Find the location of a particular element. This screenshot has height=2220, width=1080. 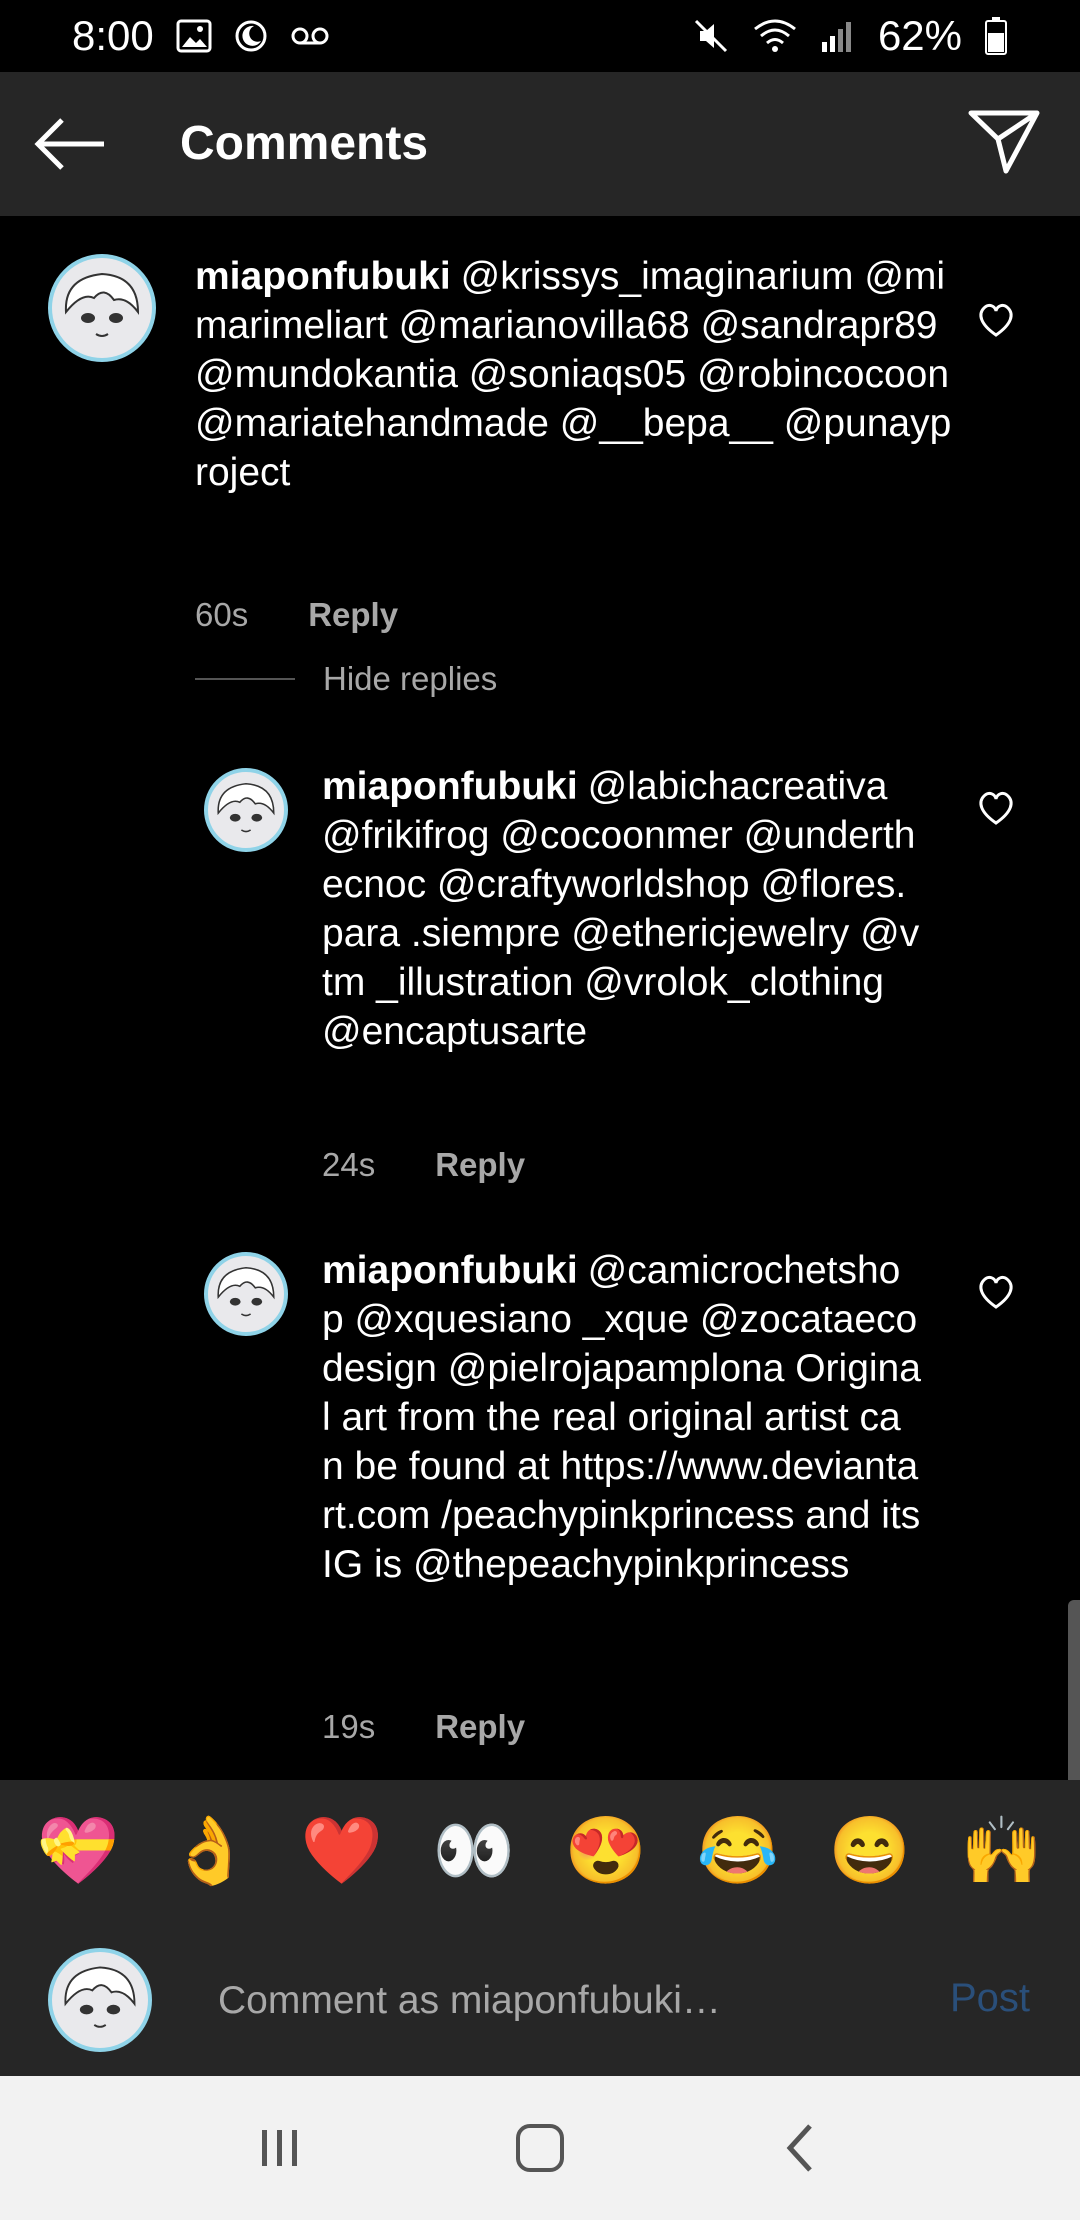

back-icon is located at coordinates (799, 2148).